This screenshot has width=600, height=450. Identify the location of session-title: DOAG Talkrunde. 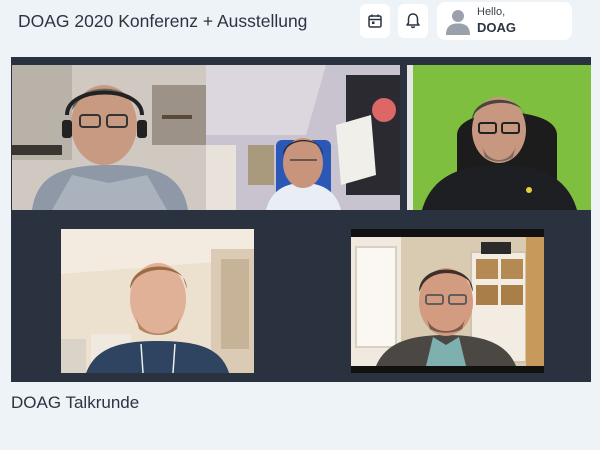
(75, 402).